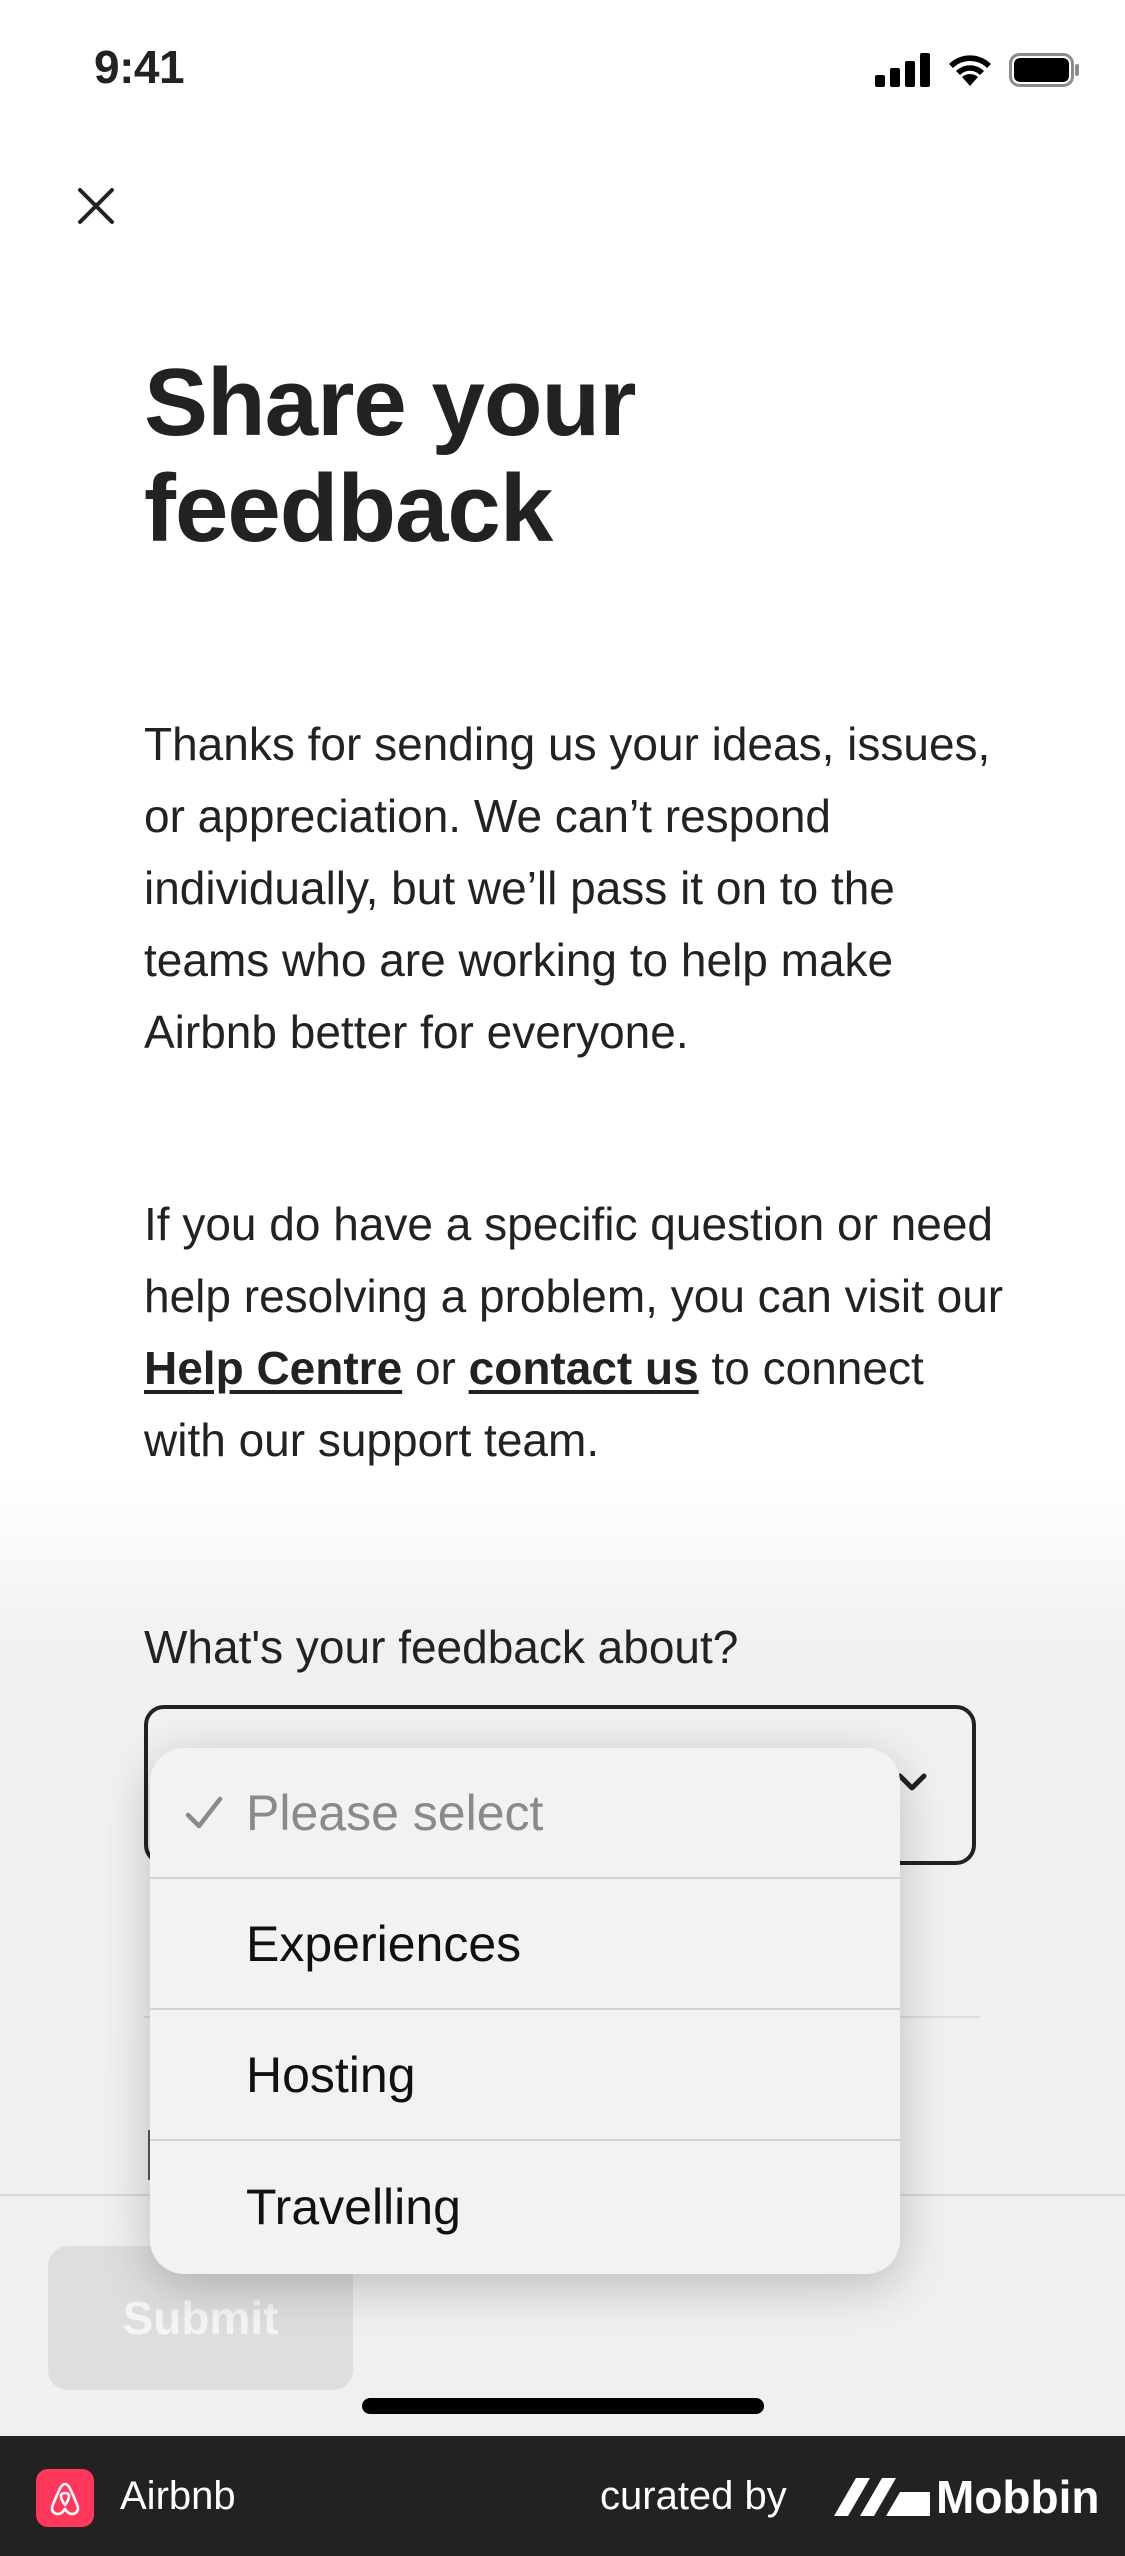 Image resolution: width=1125 pixels, height=2556 pixels. What do you see at coordinates (348, 508) in the screenshot?
I see `page-title-line-2: feedback` at bounding box center [348, 508].